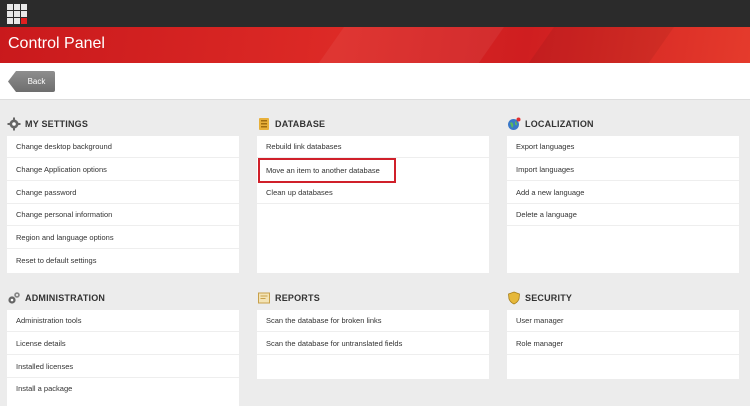 This screenshot has width=750, height=406. Describe the element at coordinates (14, 298) in the screenshot. I see `gears-icon` at that location.